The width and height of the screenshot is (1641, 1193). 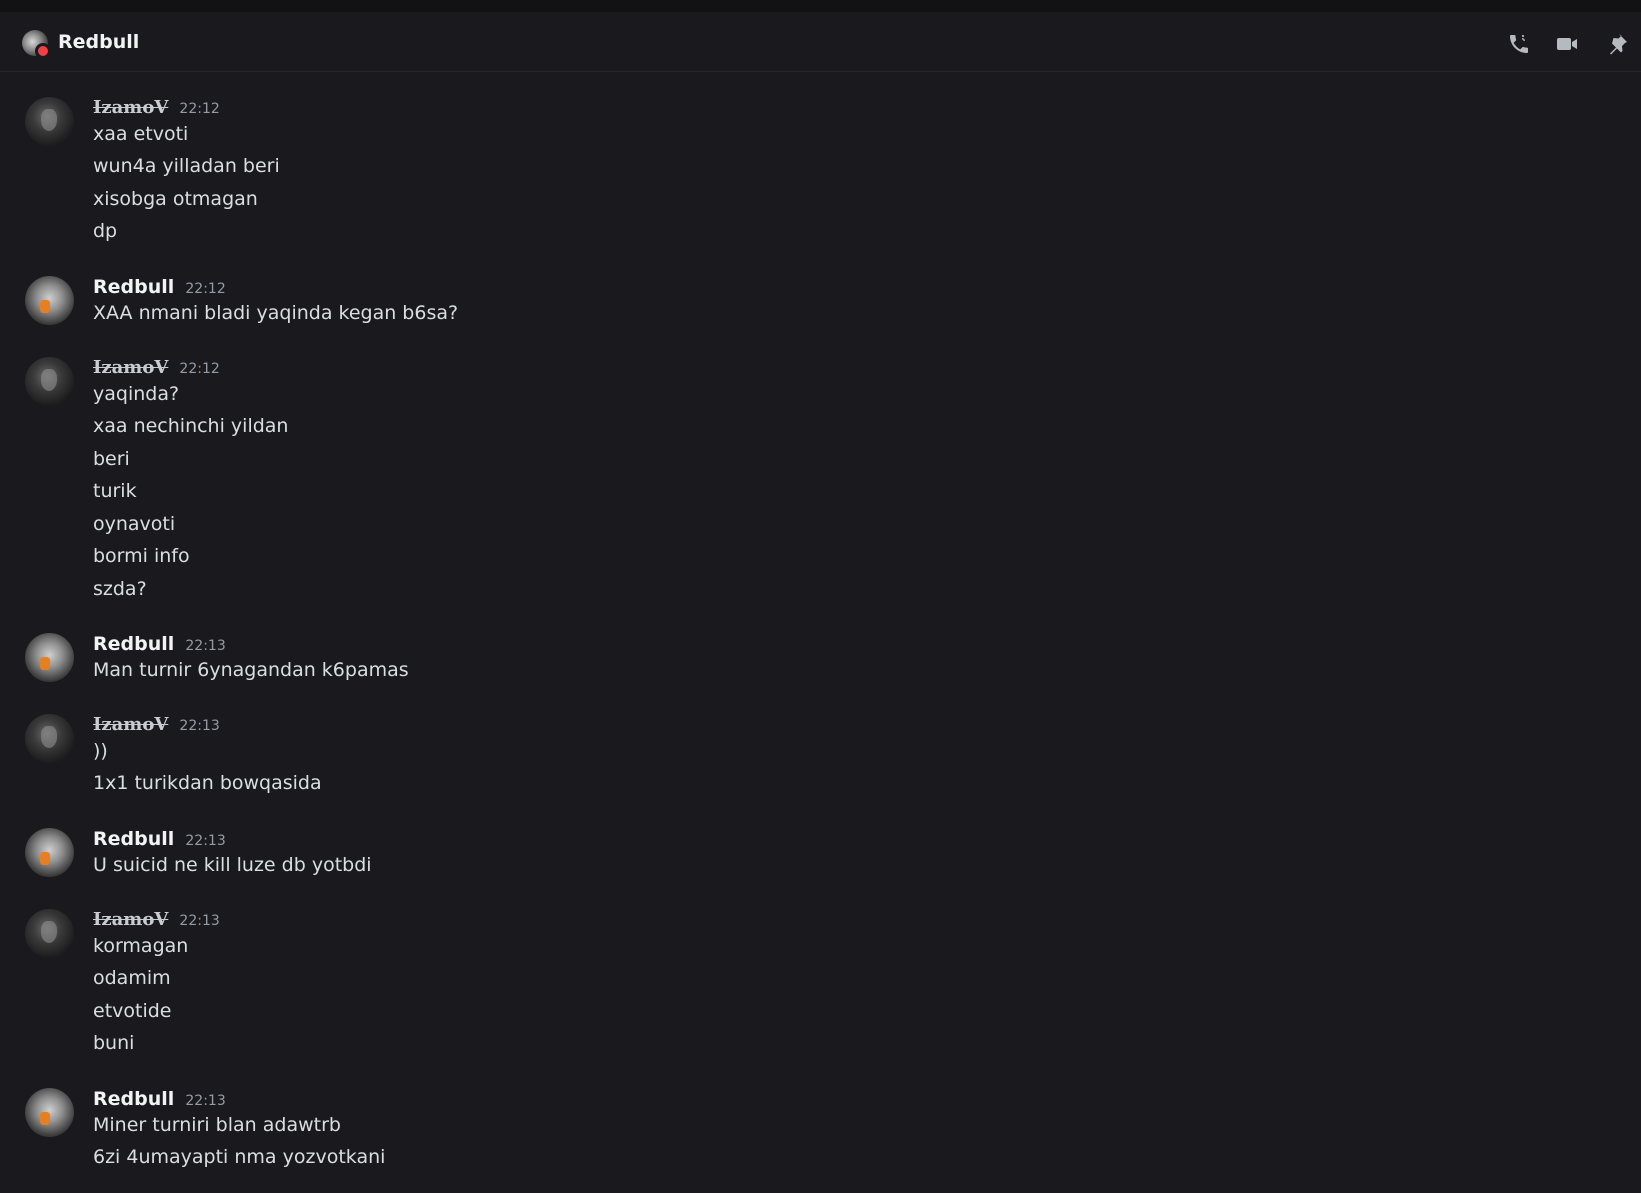 I want to click on message-line: kormagan, so click(x=141, y=946).